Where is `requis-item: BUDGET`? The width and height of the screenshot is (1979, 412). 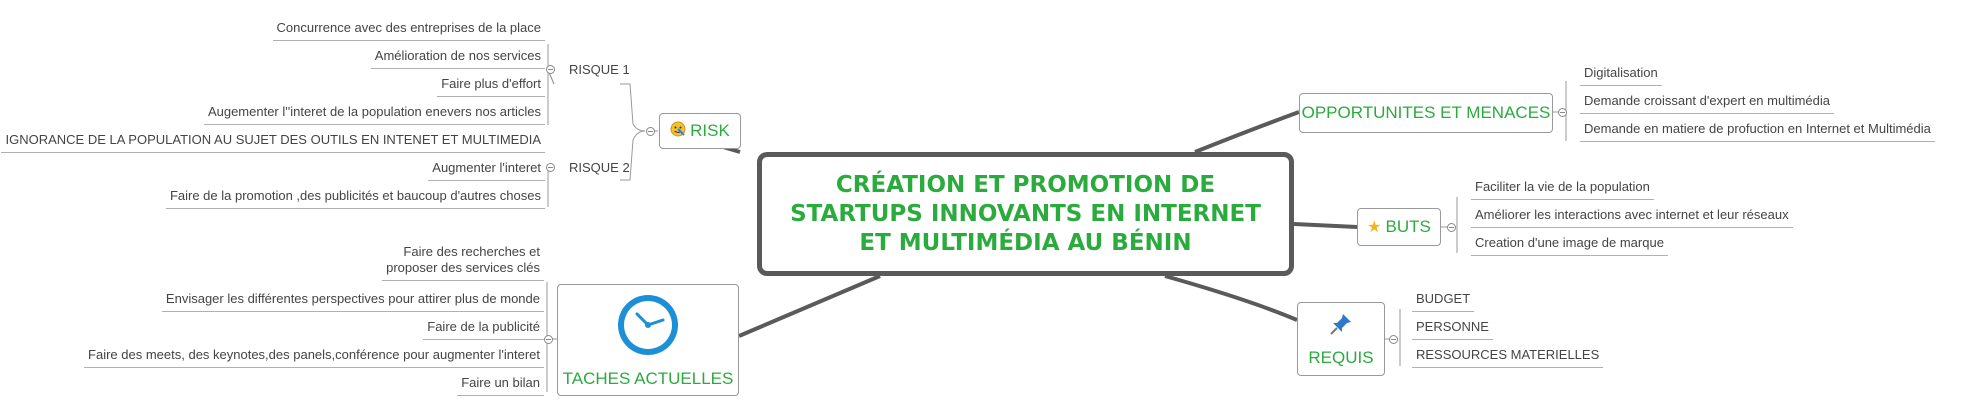 requis-item: BUDGET is located at coordinates (1443, 301).